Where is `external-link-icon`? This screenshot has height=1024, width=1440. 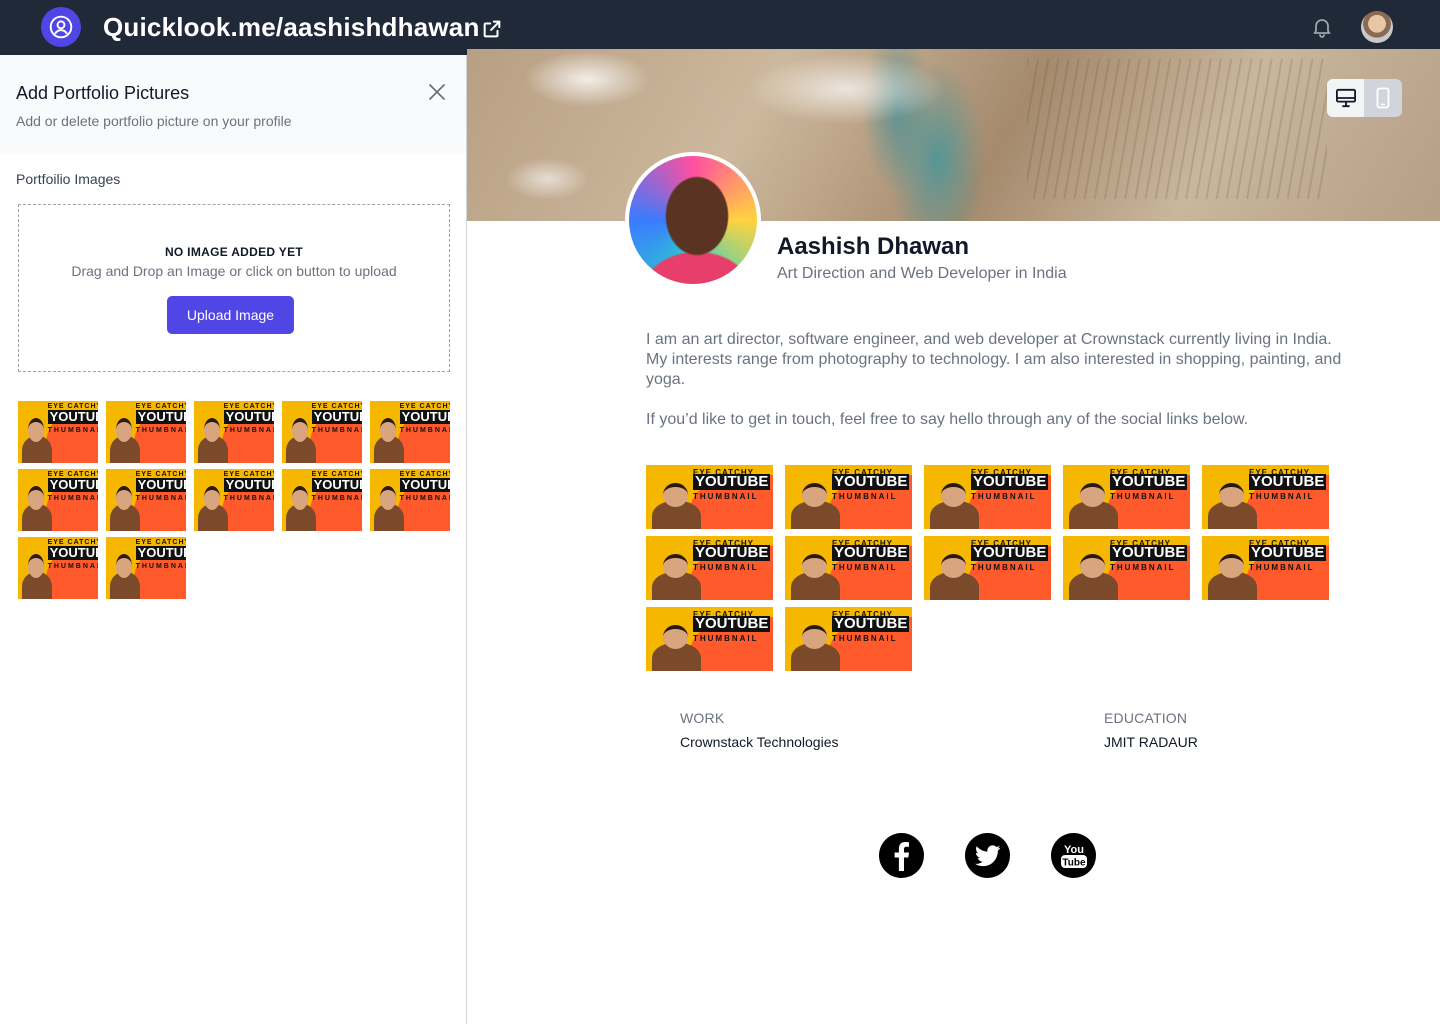 external-link-icon is located at coordinates (493, 30).